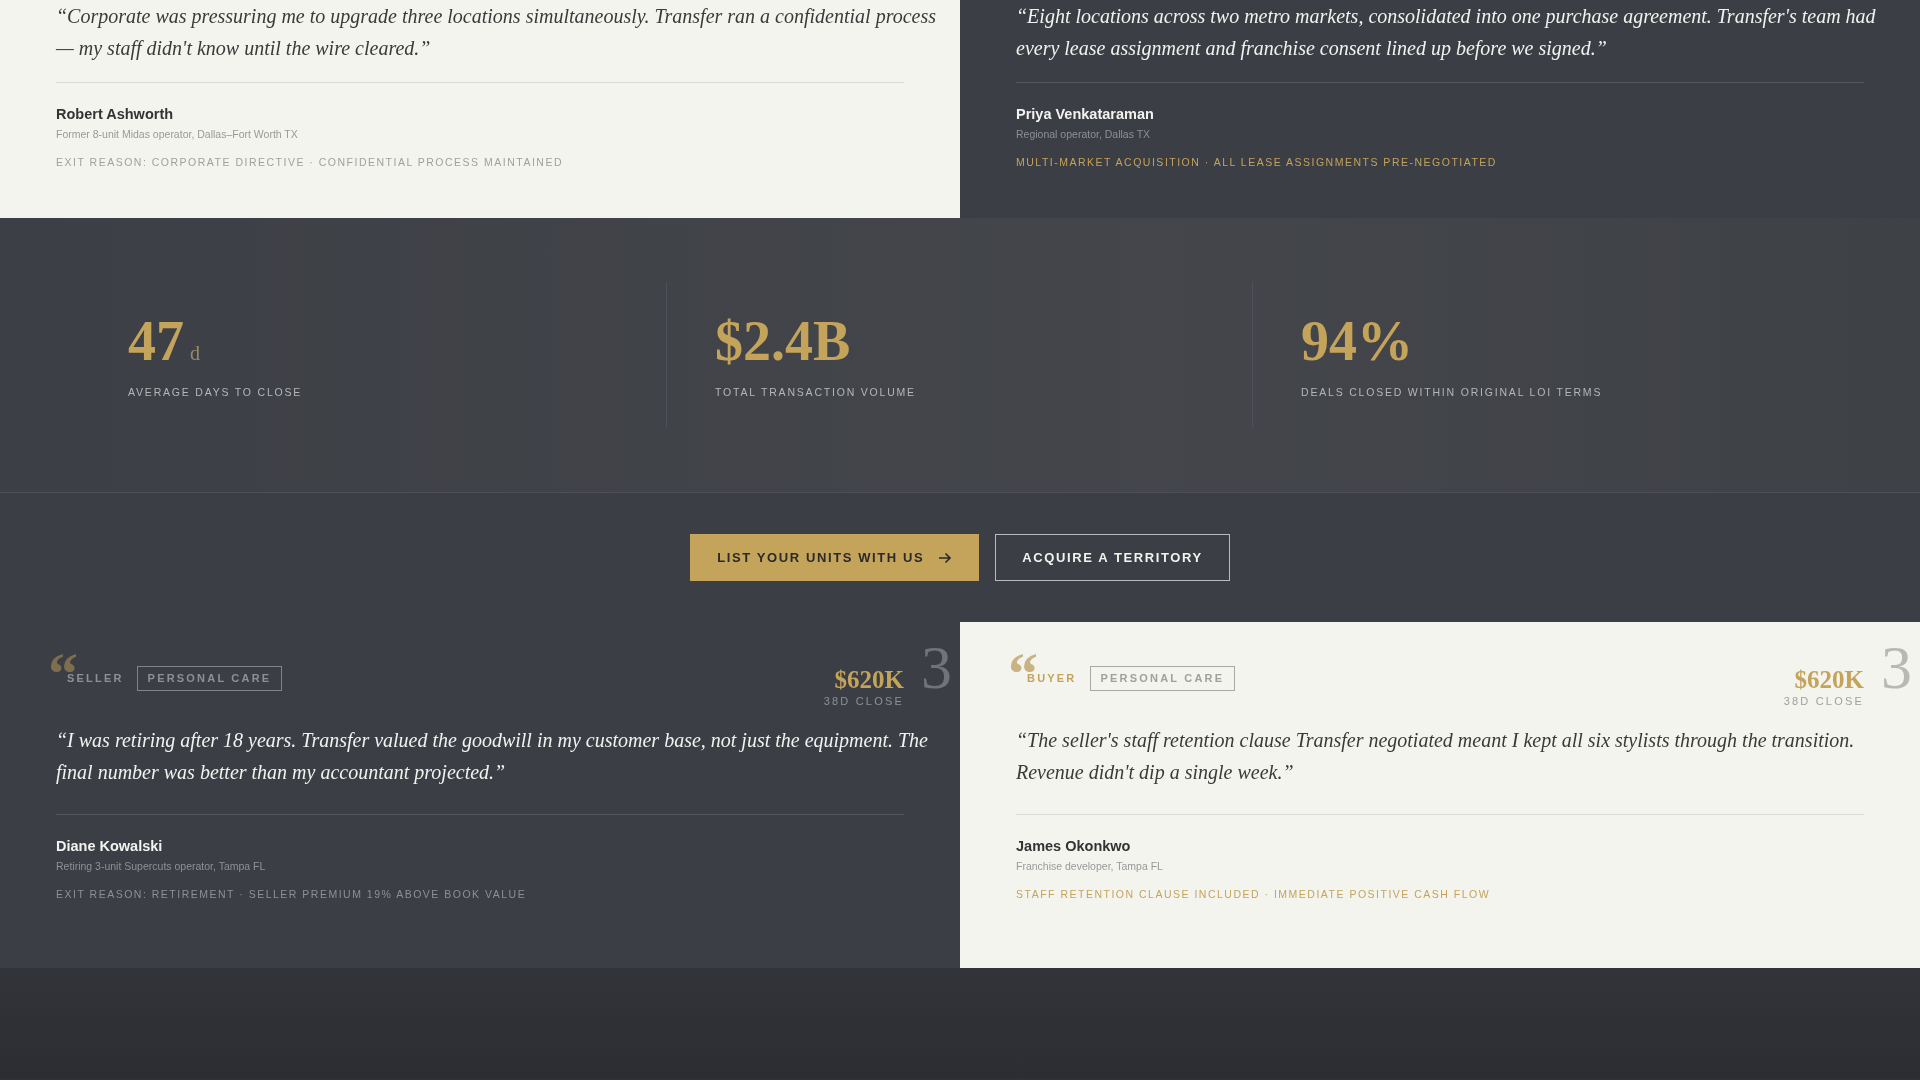 This screenshot has height=1080, width=1920. Describe the element at coordinates (496, 33) in the screenshot. I see `testimonial-quote: “Corporate was pressuring me to upgrade three locations simultaneously. Transfer ran a confidential process — my staff didn't know until the wire cleared.”` at that location.